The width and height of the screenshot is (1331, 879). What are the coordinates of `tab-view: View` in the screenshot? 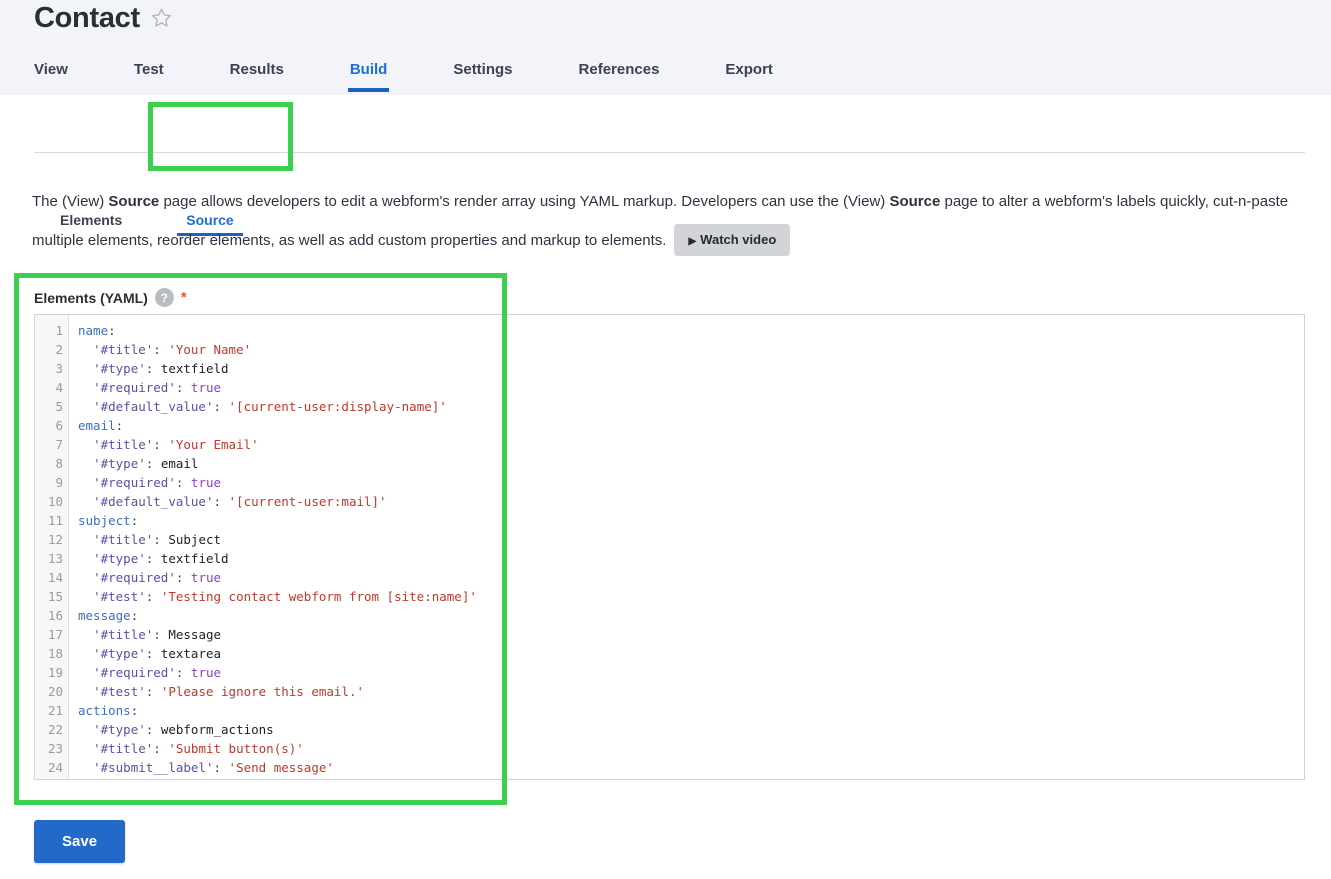 It's located at (51, 73).